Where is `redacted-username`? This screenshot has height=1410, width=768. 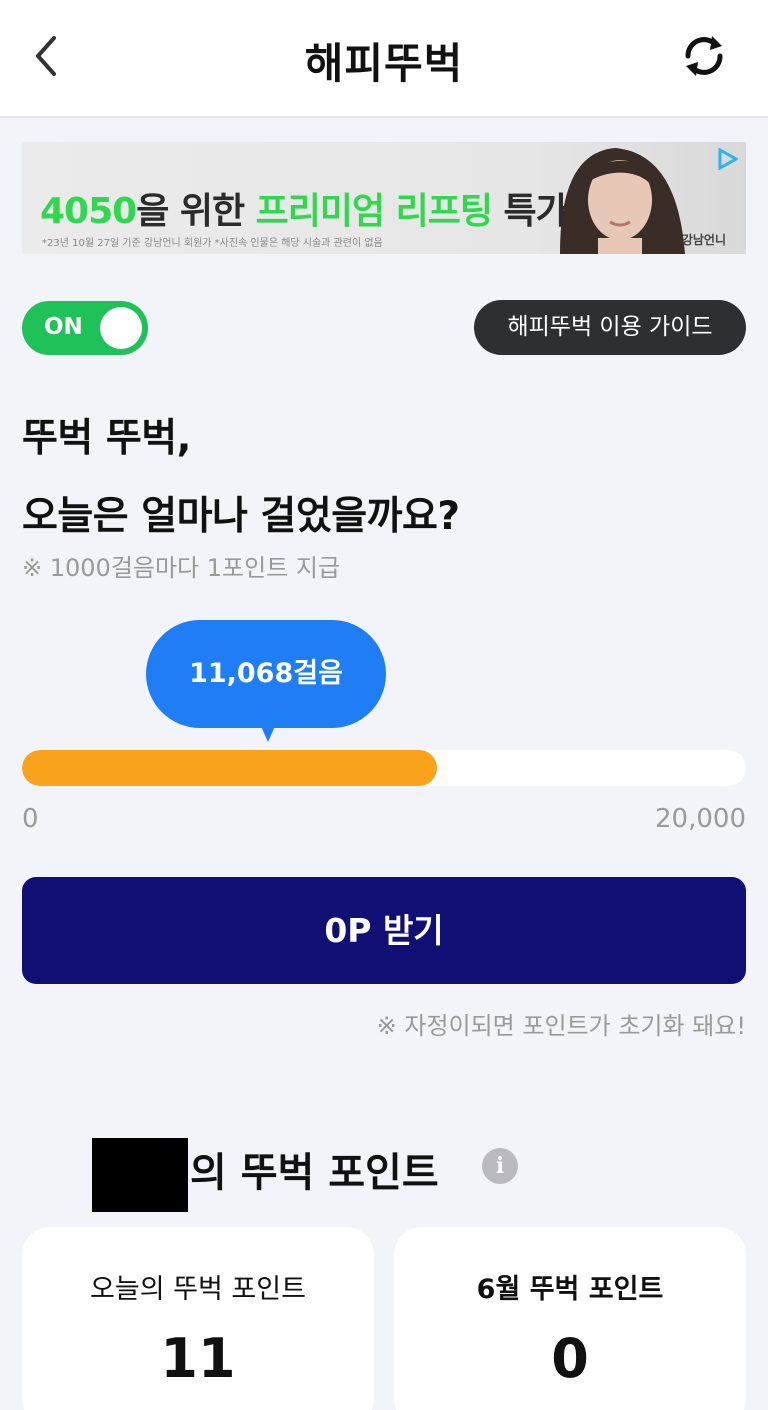
redacted-username is located at coordinates (140, 1175).